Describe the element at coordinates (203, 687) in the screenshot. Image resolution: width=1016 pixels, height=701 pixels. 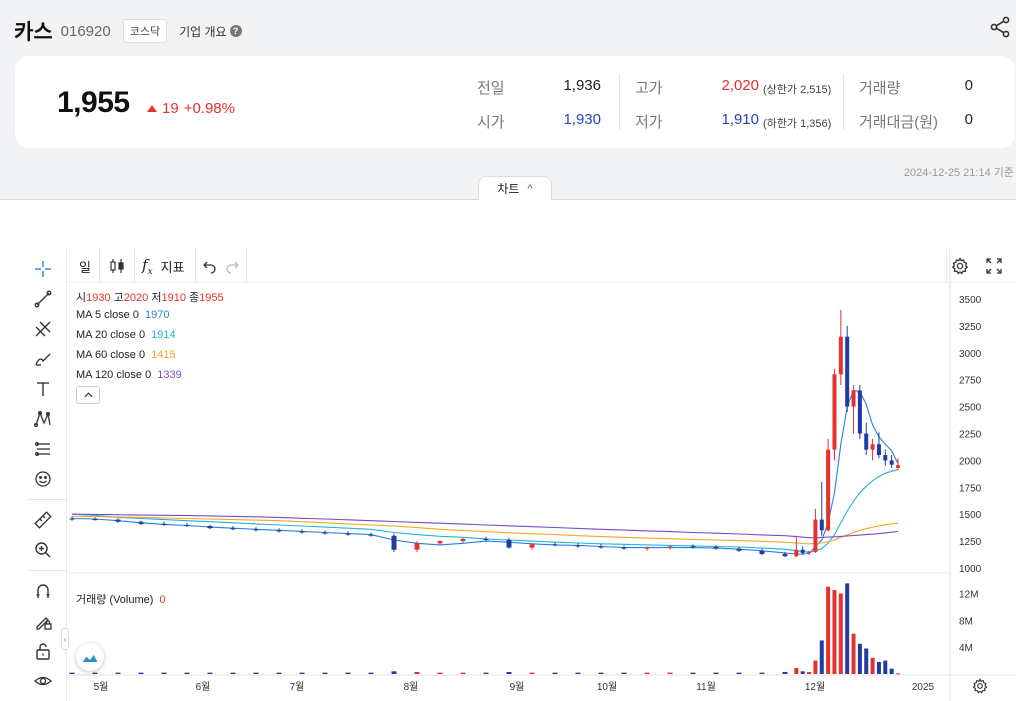
I see `x-tick-label: 6월` at that location.